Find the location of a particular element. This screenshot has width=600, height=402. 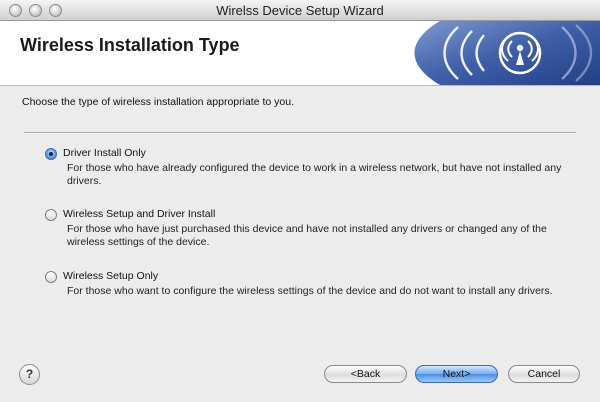

back-button: <Back is located at coordinates (365, 374).